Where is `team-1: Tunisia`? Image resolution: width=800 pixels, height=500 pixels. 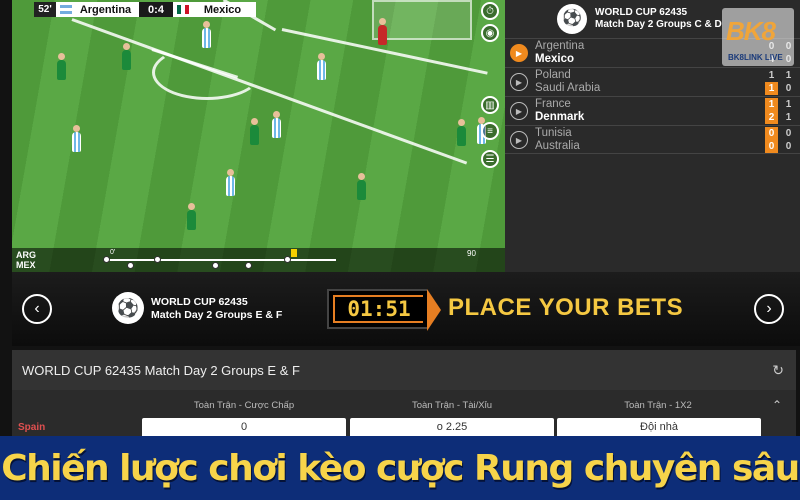 team-1: Tunisia is located at coordinates (553, 133).